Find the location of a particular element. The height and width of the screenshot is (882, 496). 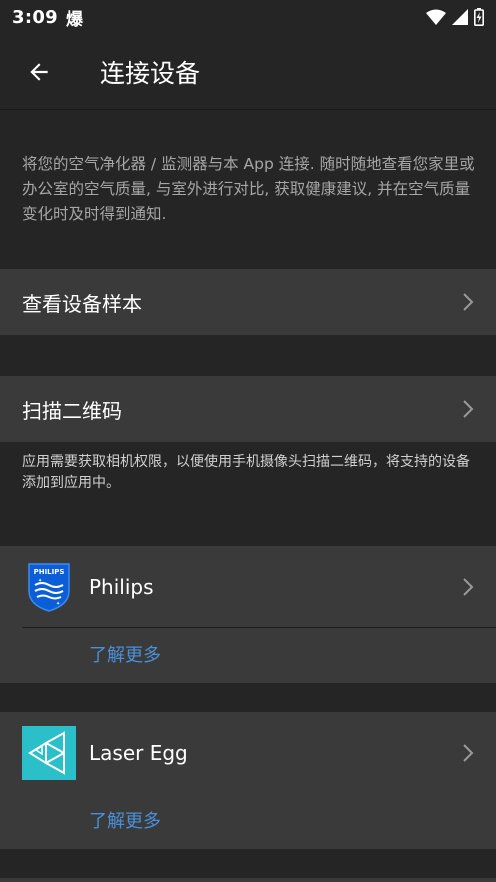

learn-more-link-laser-egg: 了解更多 is located at coordinates (292, 821).